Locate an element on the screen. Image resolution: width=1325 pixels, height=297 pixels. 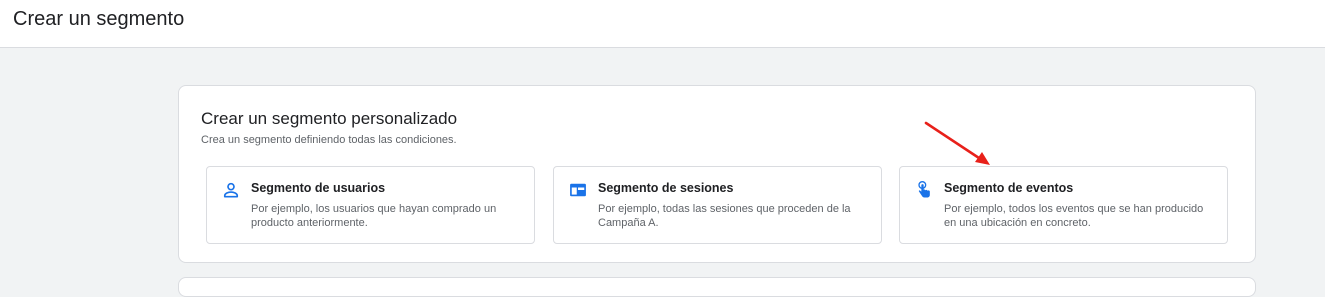
option-title: Segmento de sesiones is located at coordinates (666, 188).